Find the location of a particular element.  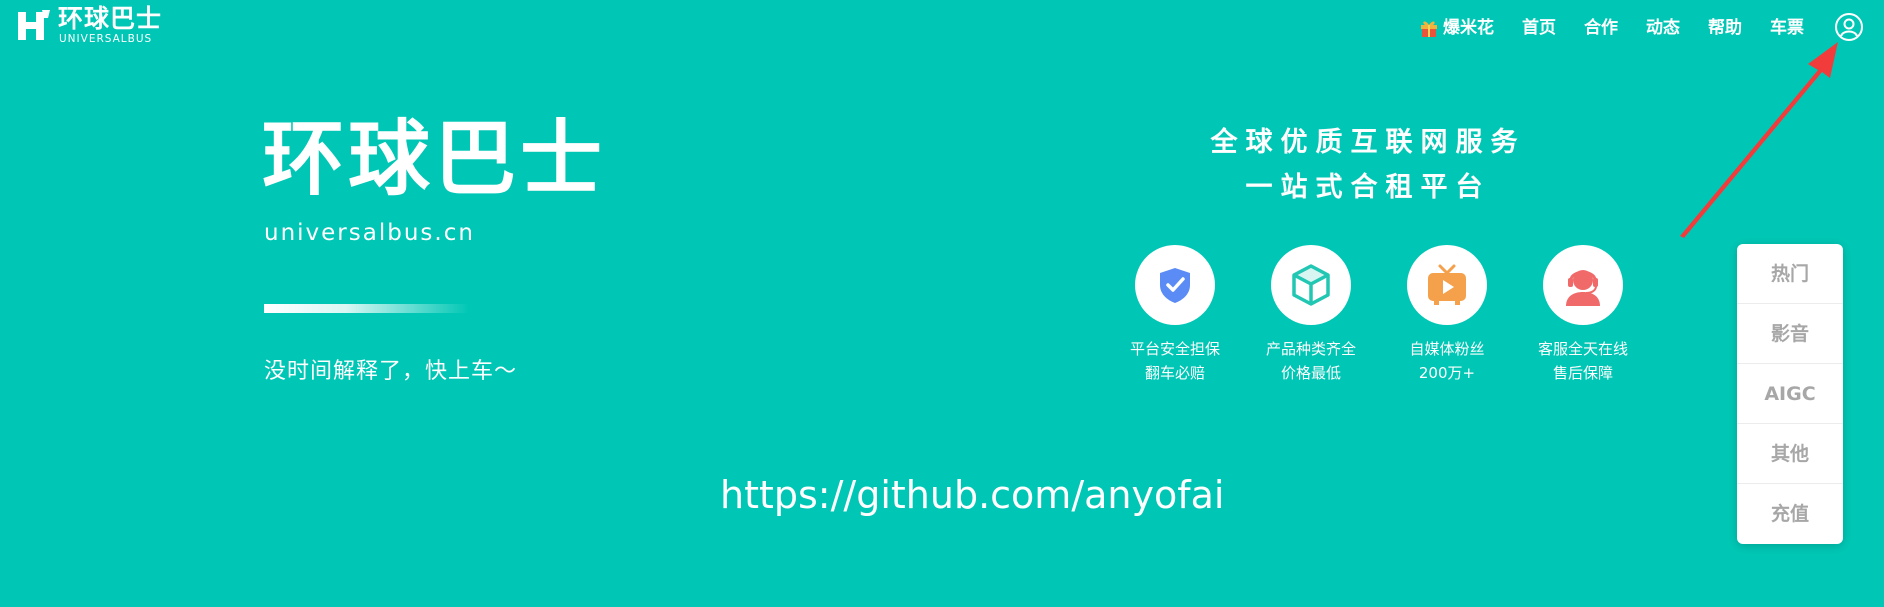

nav-item-help: 帮助 is located at coordinates (1725, 28).